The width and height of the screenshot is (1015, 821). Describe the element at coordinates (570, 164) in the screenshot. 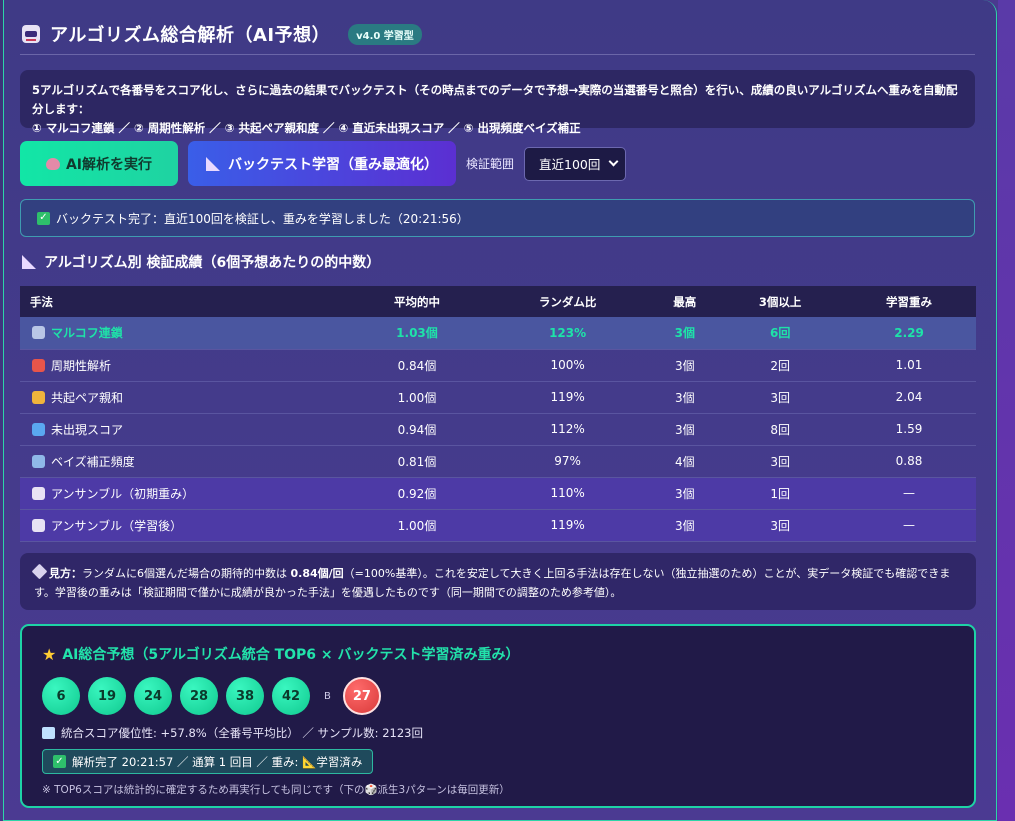

I see `range-select-value: 直近100回` at that location.